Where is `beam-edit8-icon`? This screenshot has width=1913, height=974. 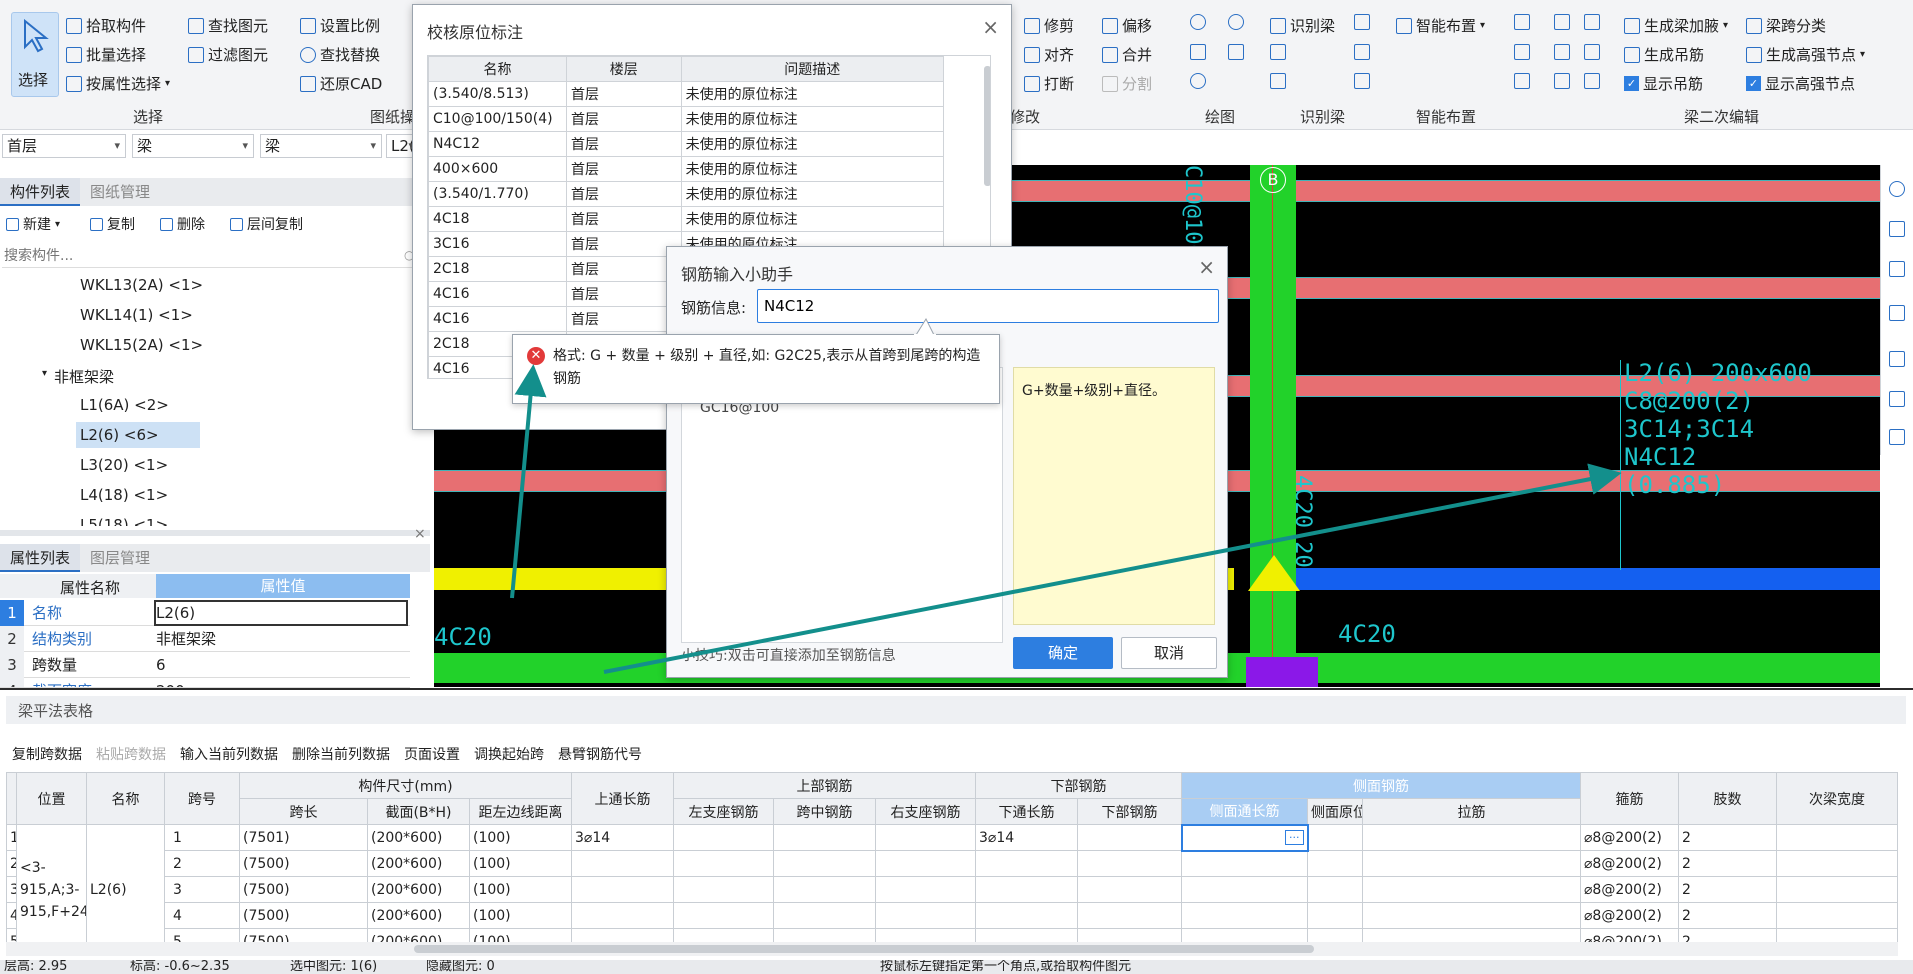 beam-edit8-icon is located at coordinates (1562, 83).